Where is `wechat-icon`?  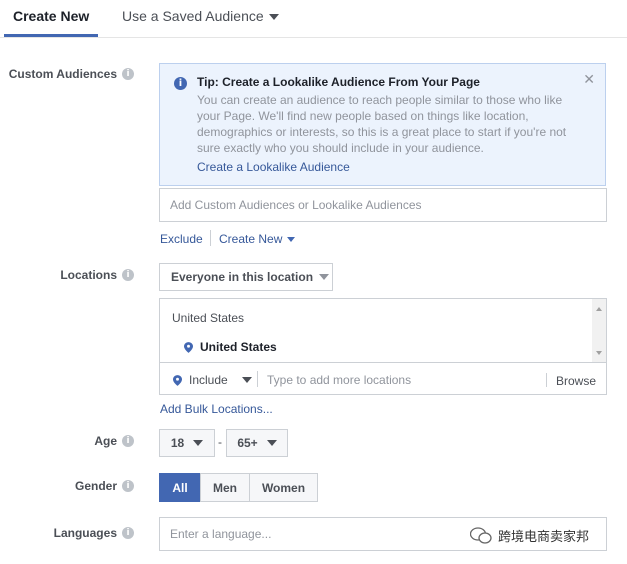
wechat-icon is located at coordinates (481, 535).